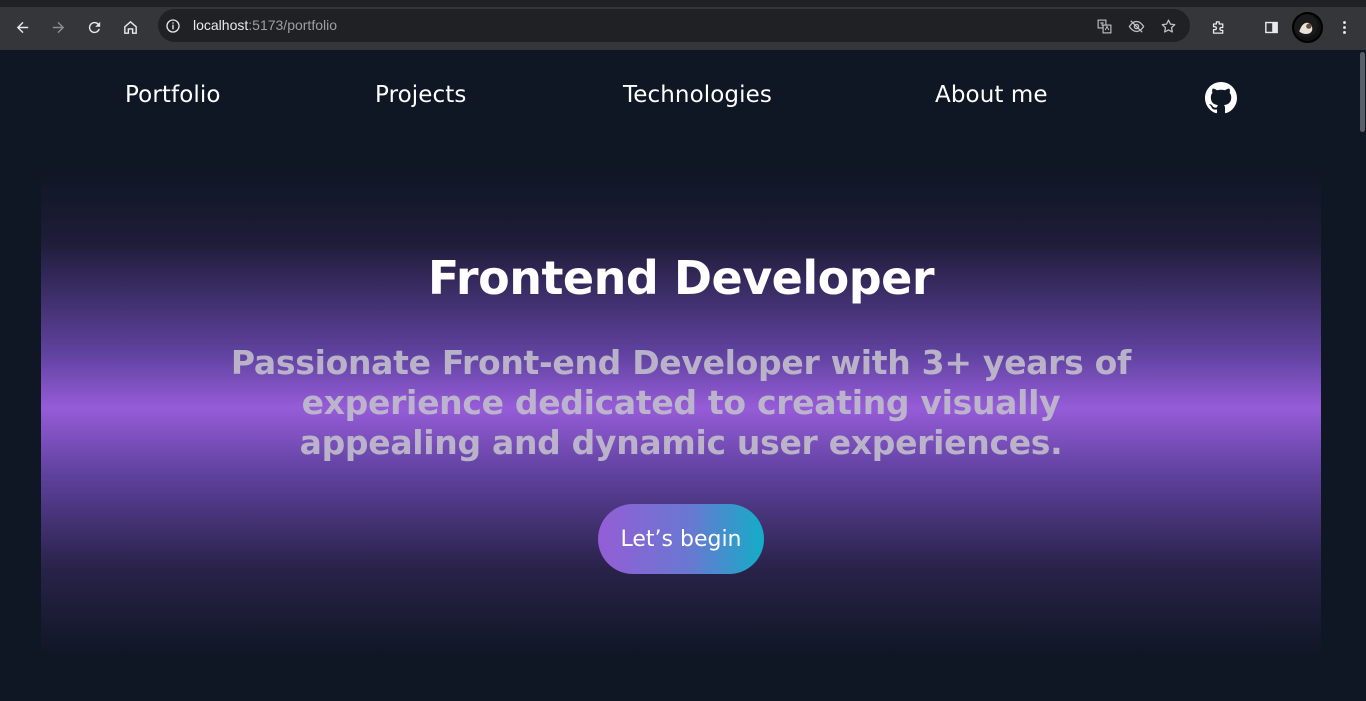 The image size is (1366, 701). What do you see at coordinates (173, 95) in the screenshot?
I see `nav-link-portfolio: Portfolio` at bounding box center [173, 95].